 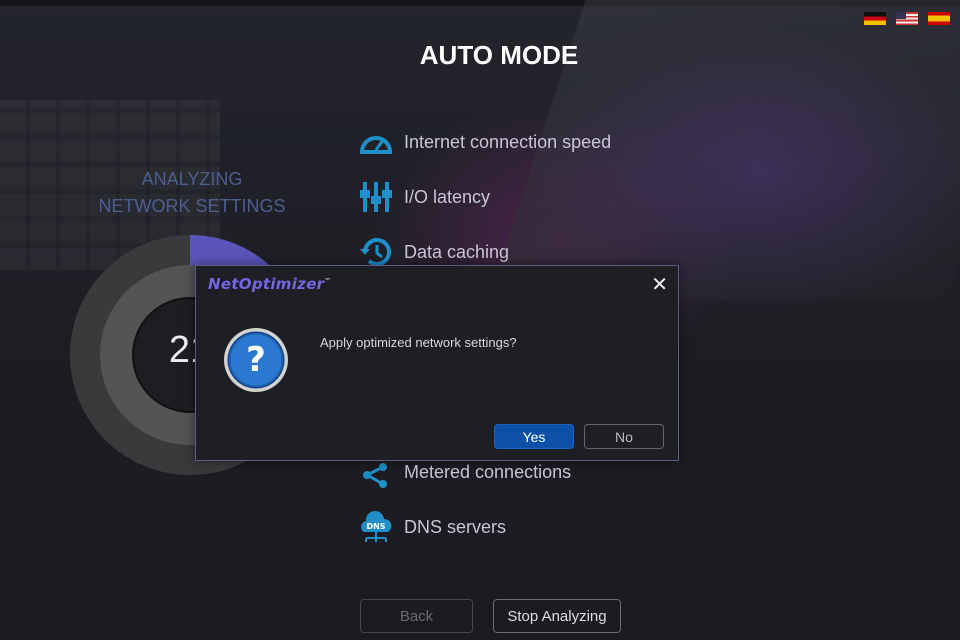 I want to click on check-item-label: Metered connections, so click(x=488, y=471).